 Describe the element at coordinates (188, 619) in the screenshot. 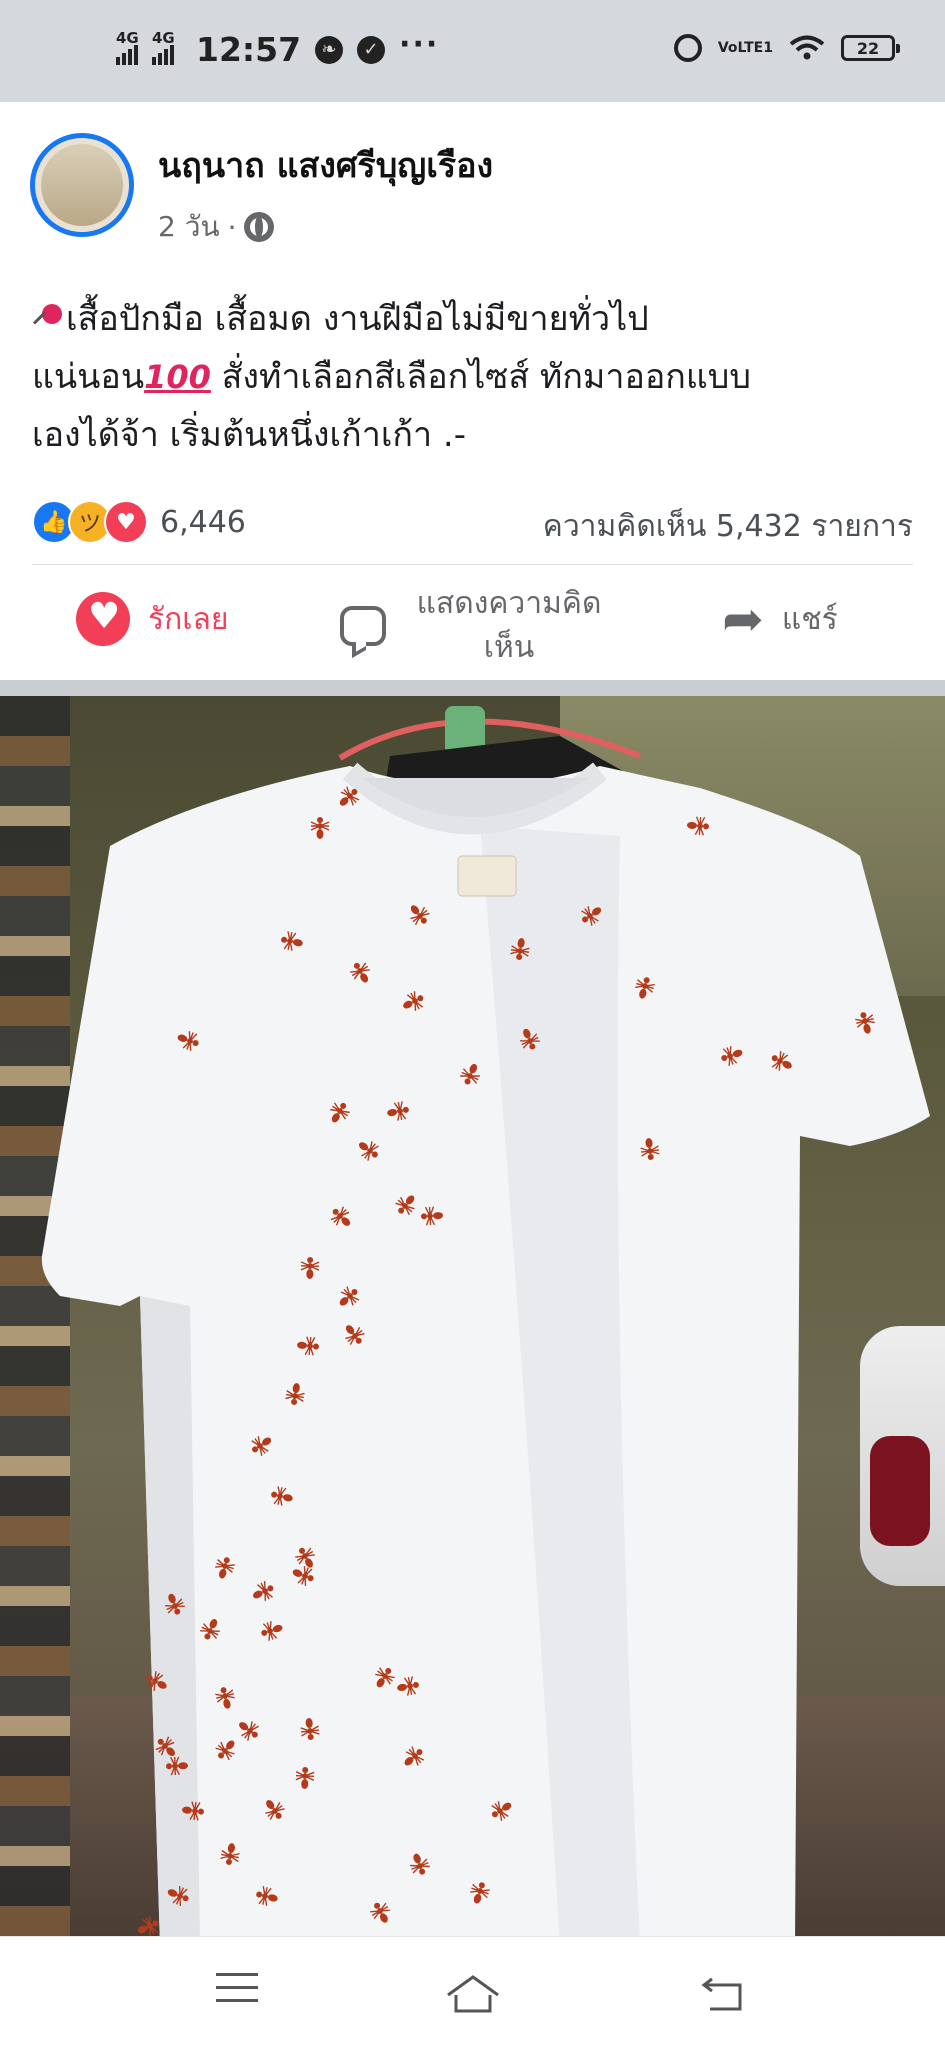

I see `love-label: รักเลย` at that location.